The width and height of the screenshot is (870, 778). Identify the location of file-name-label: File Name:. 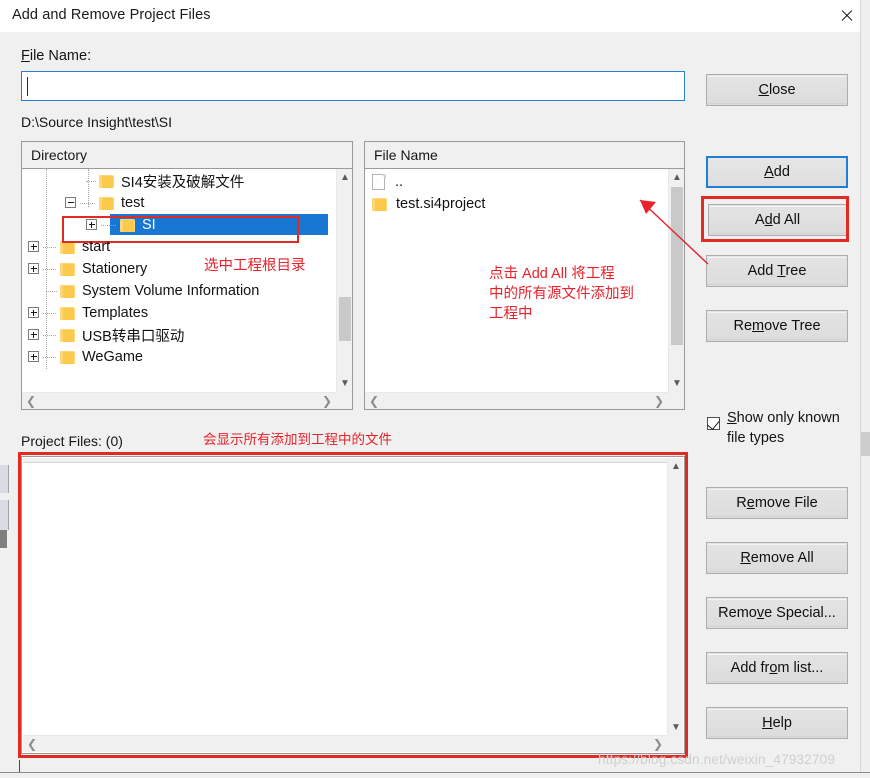
(56, 56).